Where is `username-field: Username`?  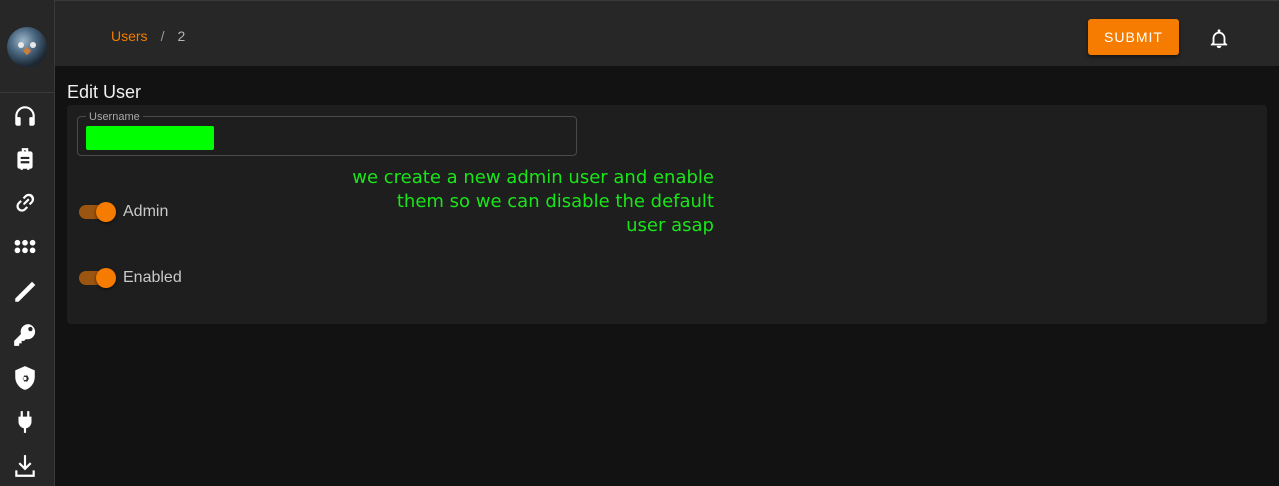
username-field: Username is located at coordinates (327, 133).